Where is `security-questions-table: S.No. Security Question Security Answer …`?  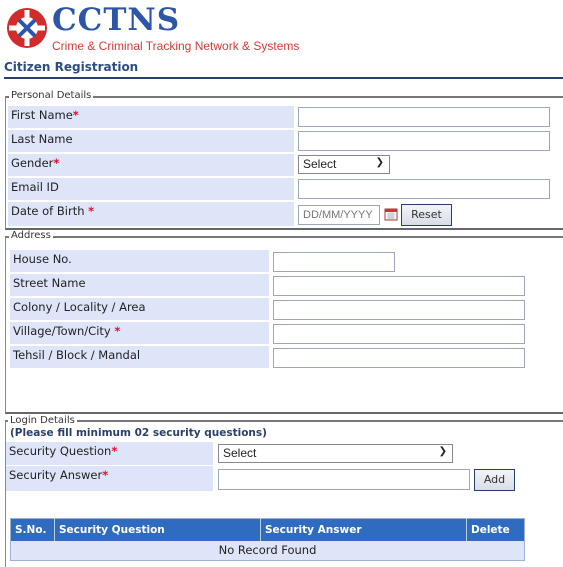
security-questions-table: S.No. Security Question Security Answer … is located at coordinates (267, 539).